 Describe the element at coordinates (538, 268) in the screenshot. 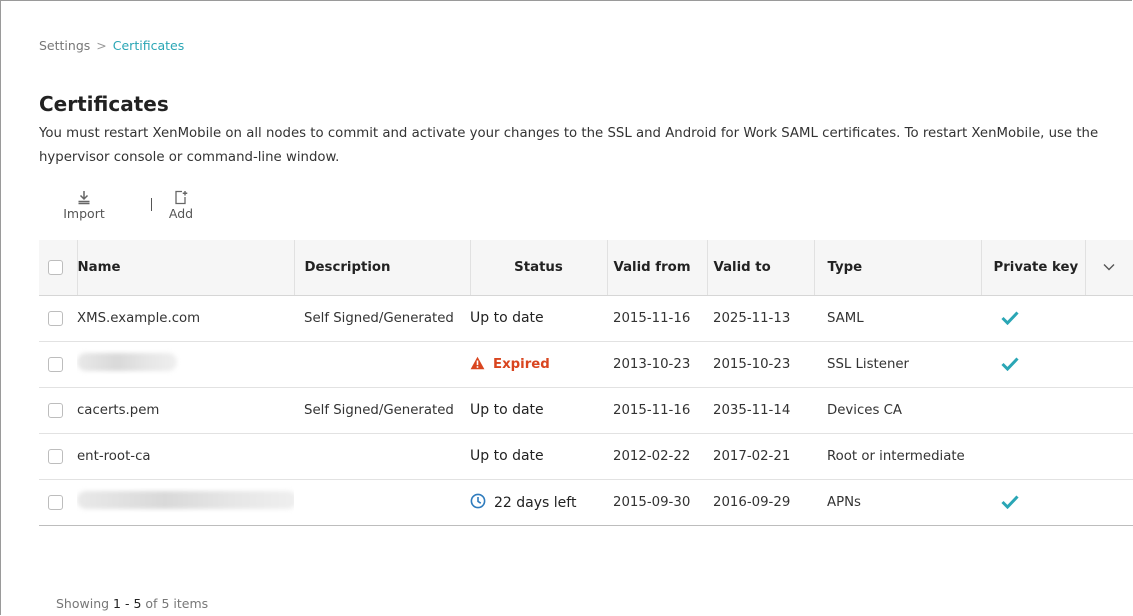

I see `column-header-status: Status` at that location.